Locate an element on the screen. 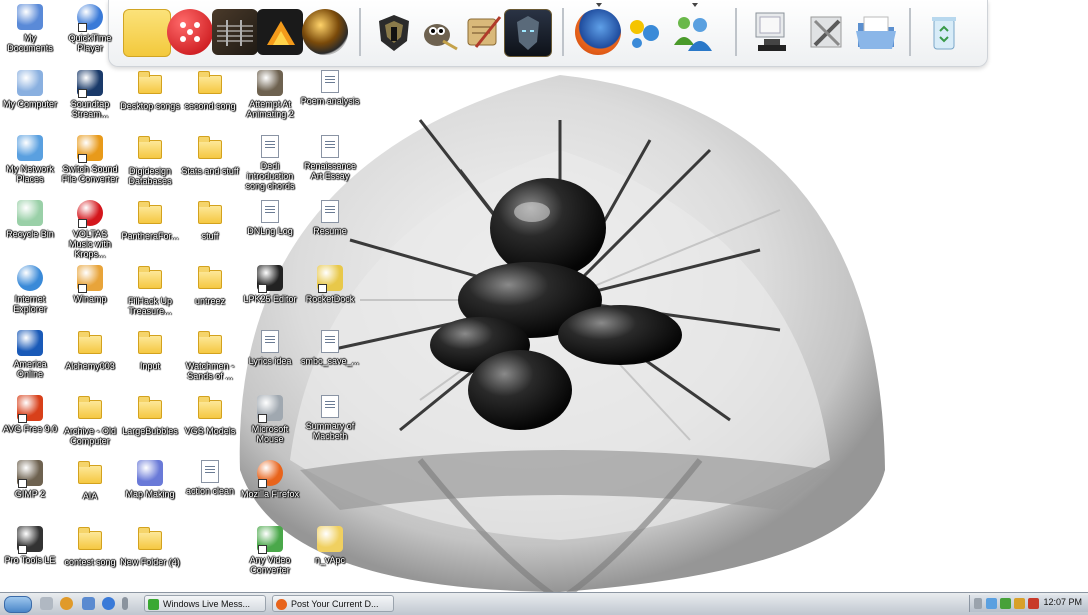  quicklaunch-desktop-icon is located at coordinates (88, 603).